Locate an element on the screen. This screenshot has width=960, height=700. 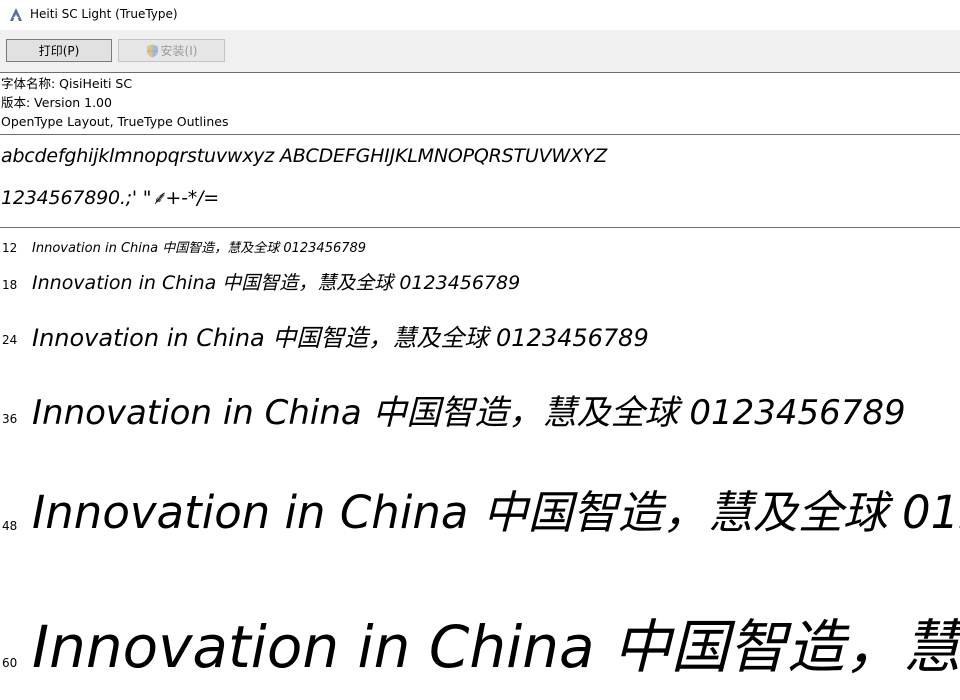
font-viewer-app-icon is located at coordinates (16, 14).